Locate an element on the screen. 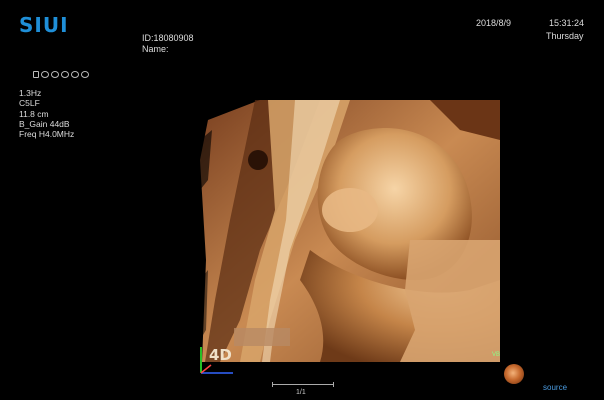 The height and width of the screenshot is (400, 604). gain-value: B_Gain 44dB is located at coordinates (44, 123).